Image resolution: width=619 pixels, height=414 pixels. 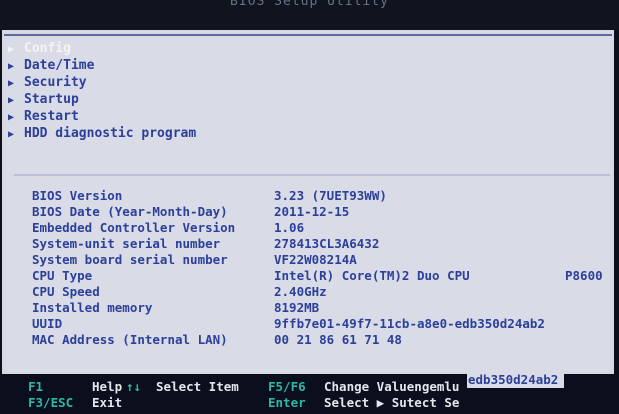 What do you see at coordinates (197, 386) in the screenshot?
I see `arrow-keys-desc: Select Item` at bounding box center [197, 386].